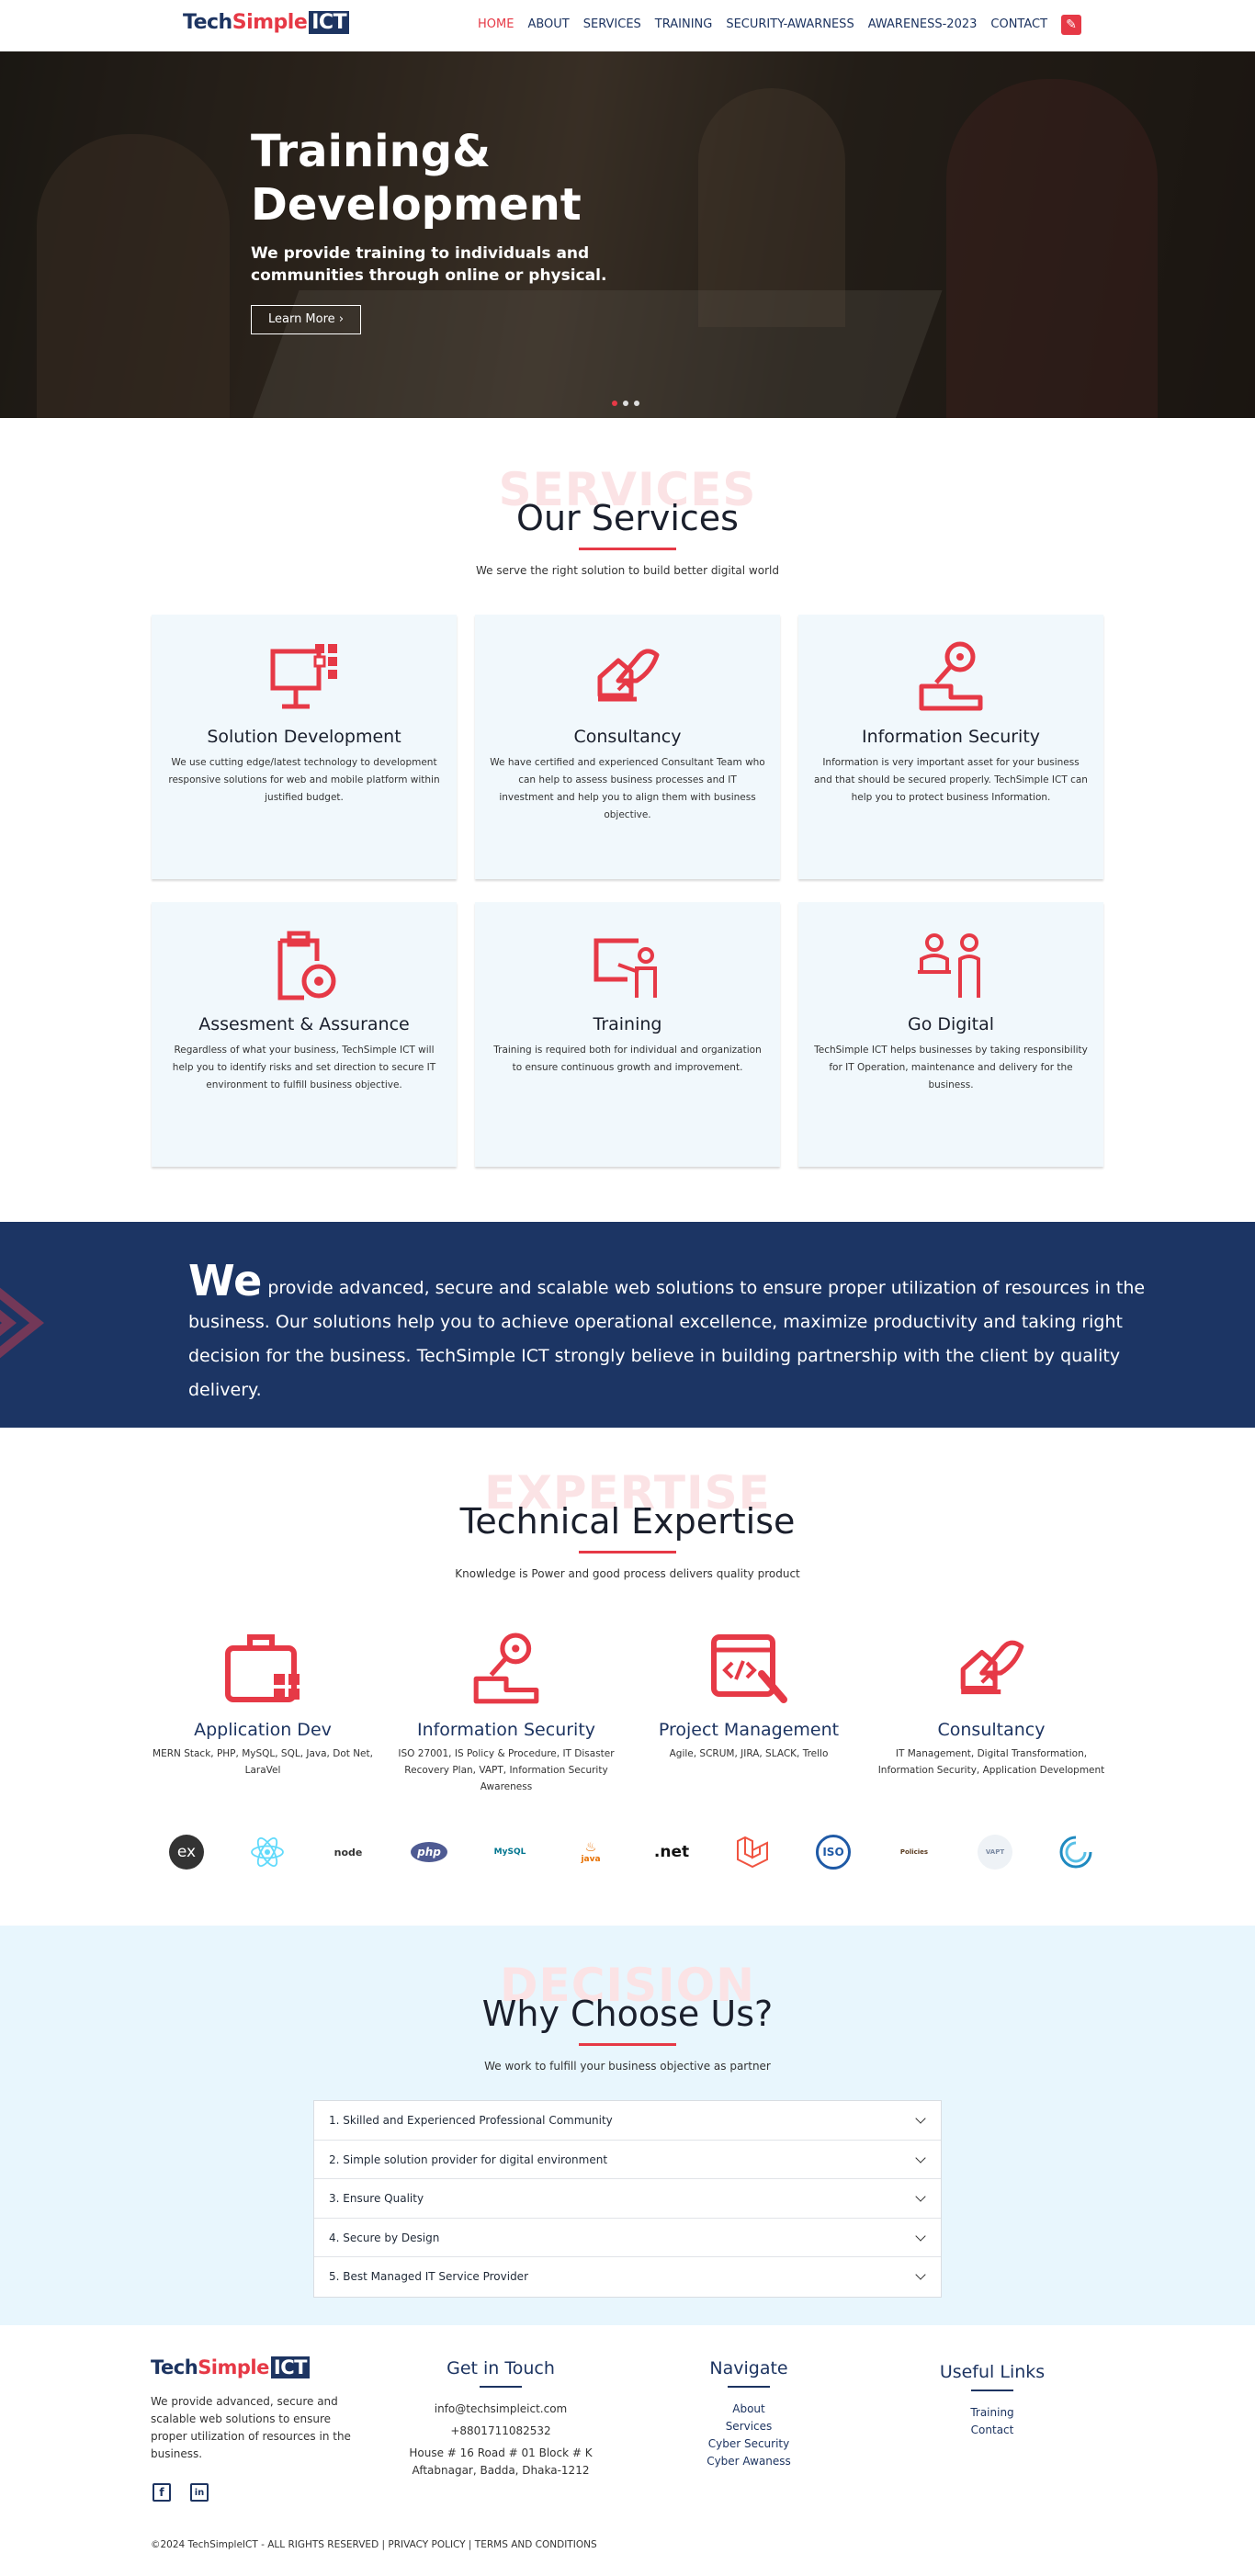 This screenshot has height=2576, width=1255. I want to click on java-cup-icon: ♨, so click(590, 1847).